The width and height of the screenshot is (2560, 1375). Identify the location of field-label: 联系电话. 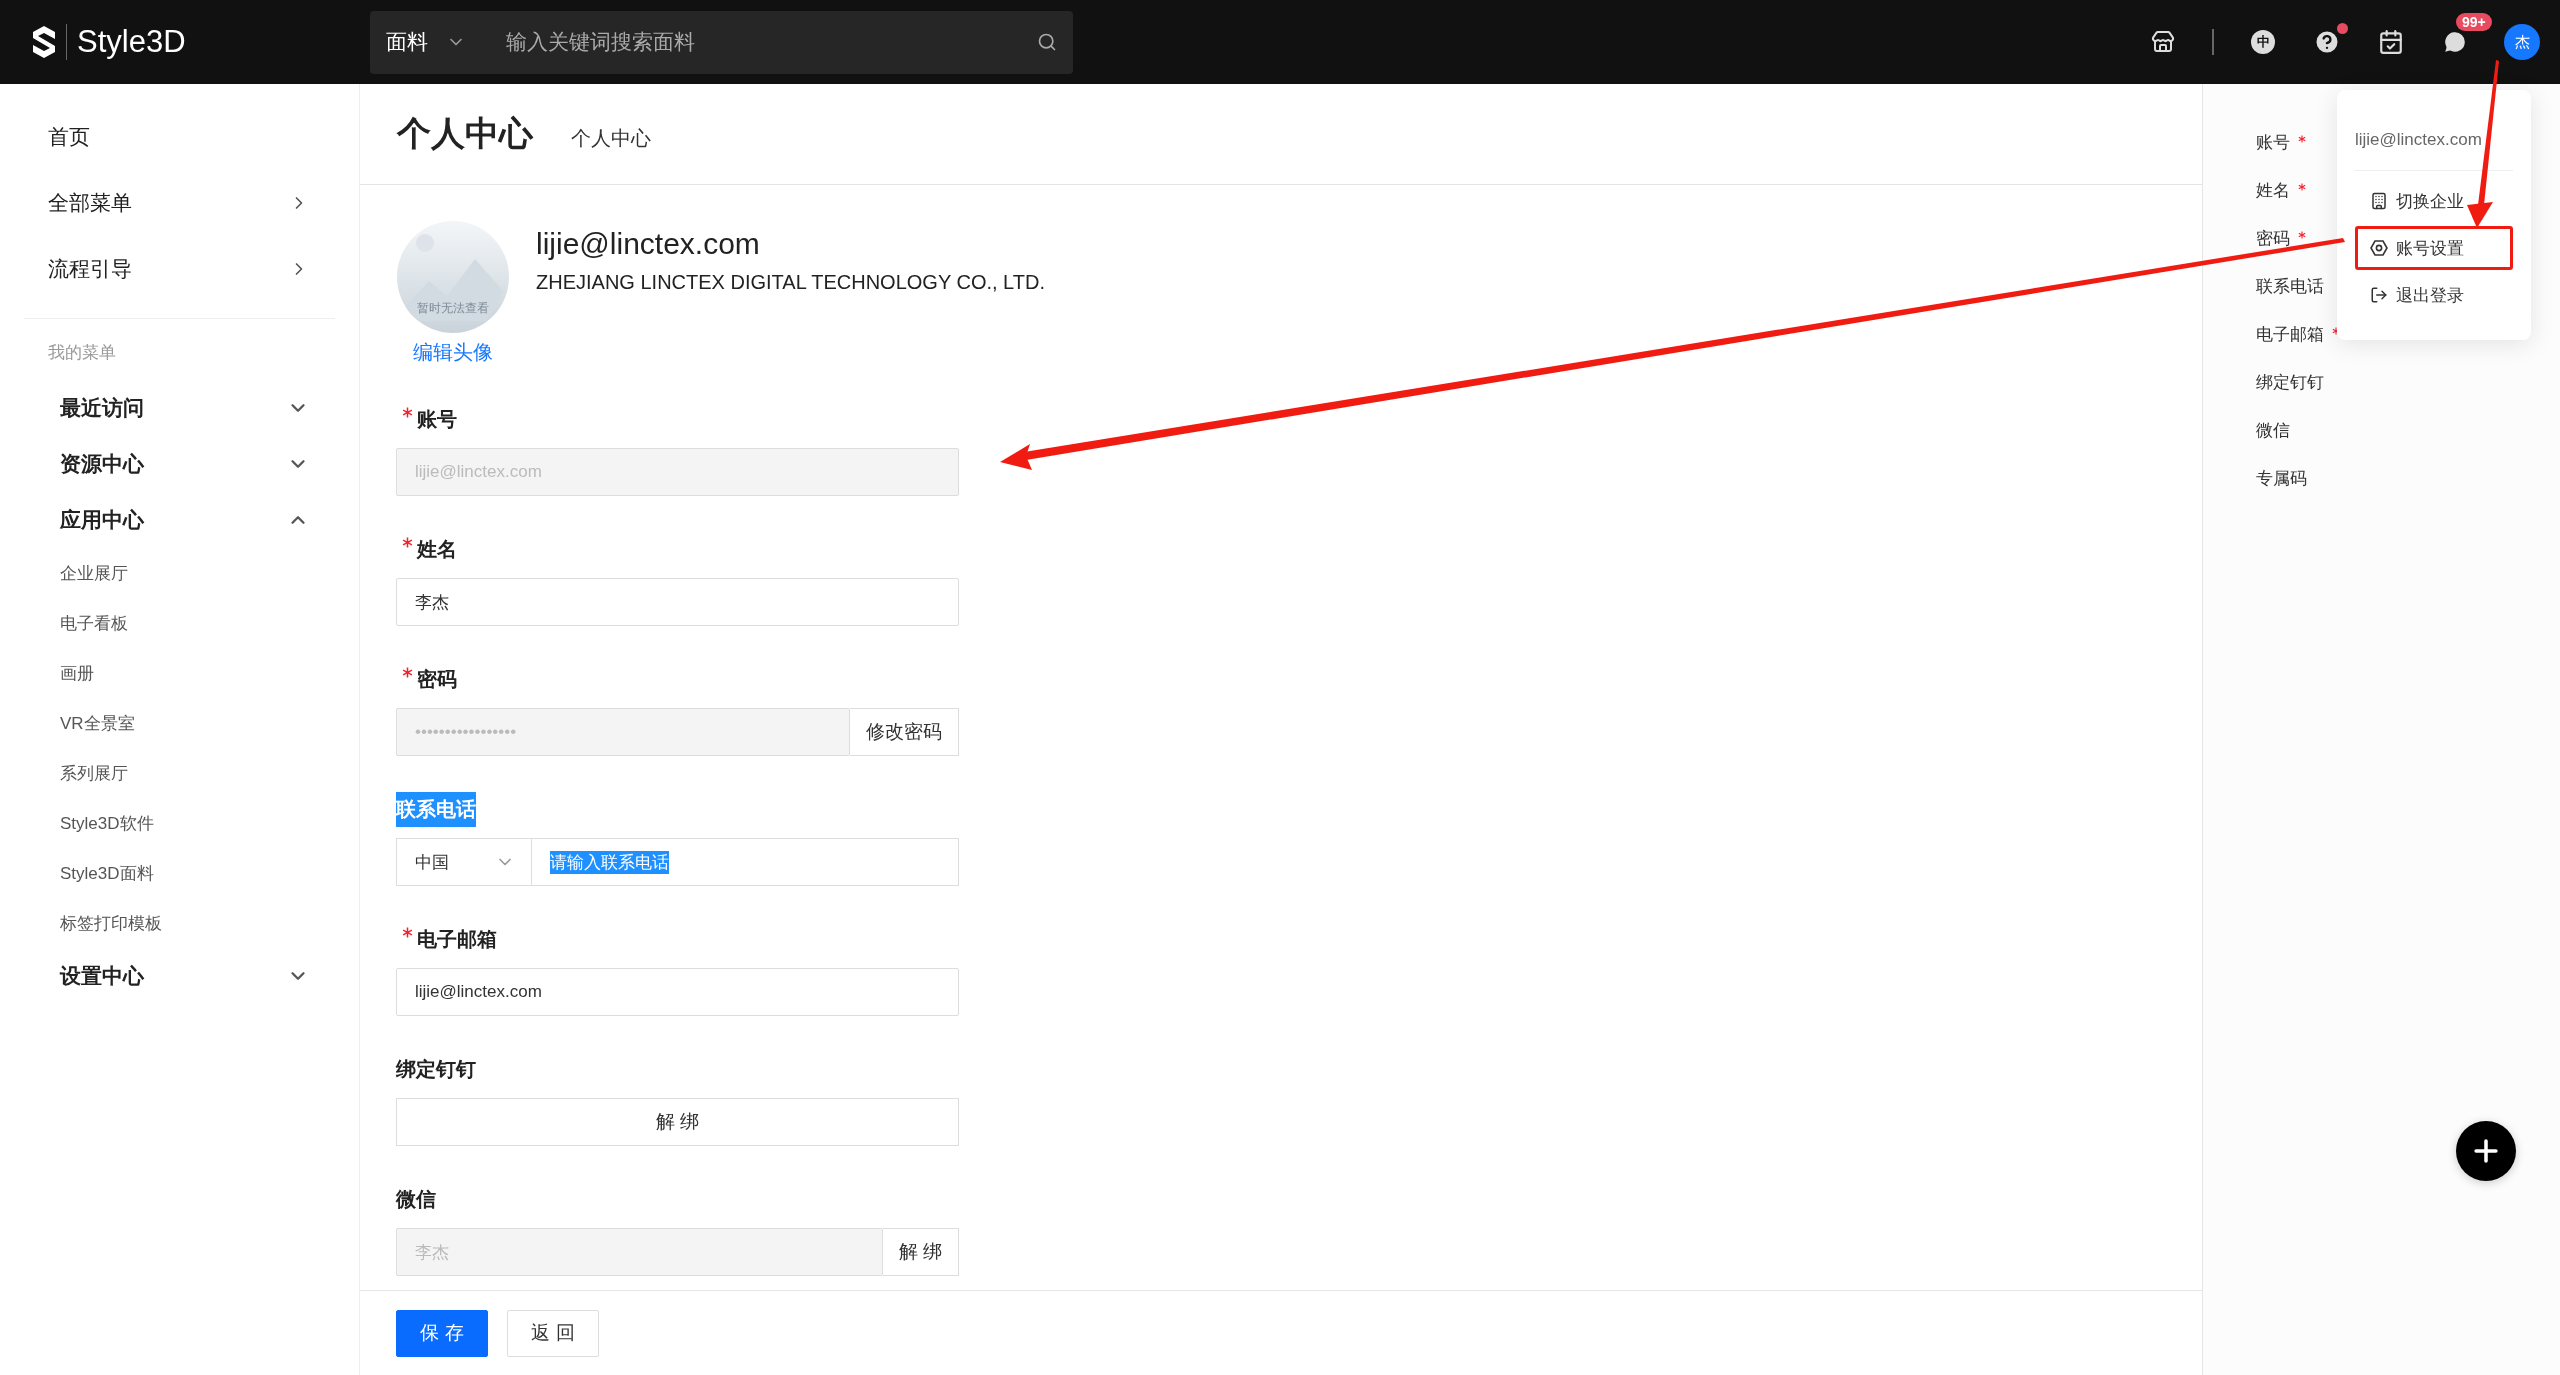
(436, 809).